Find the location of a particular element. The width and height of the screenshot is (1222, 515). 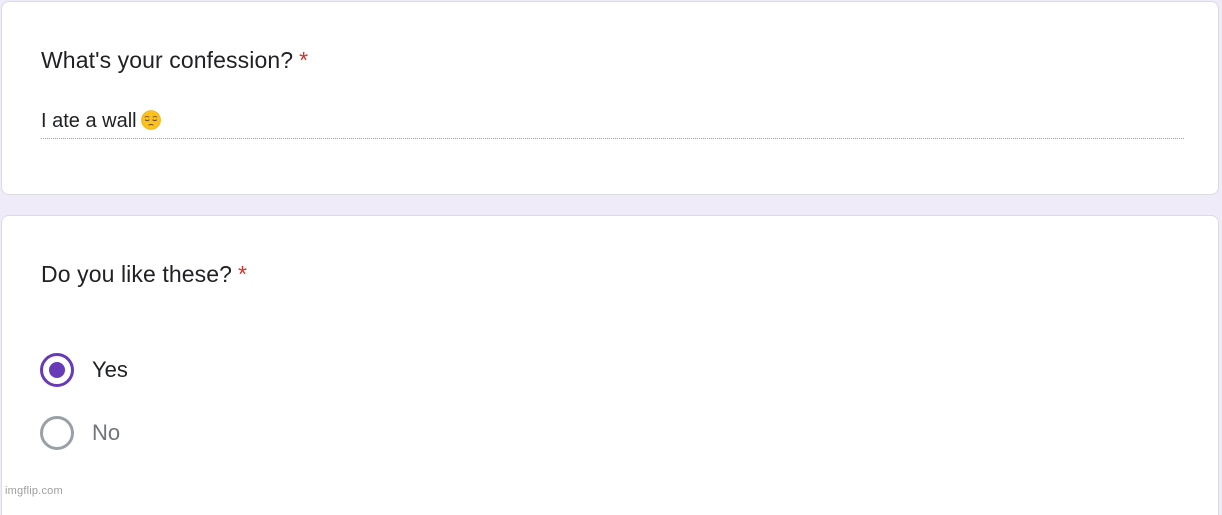

confession-answer-input: I ate a wall is located at coordinates (612, 122).